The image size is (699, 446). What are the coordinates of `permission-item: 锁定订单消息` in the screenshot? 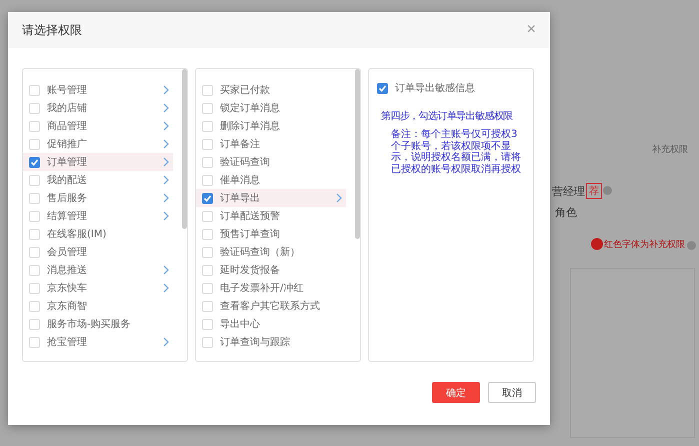 It's located at (271, 108).